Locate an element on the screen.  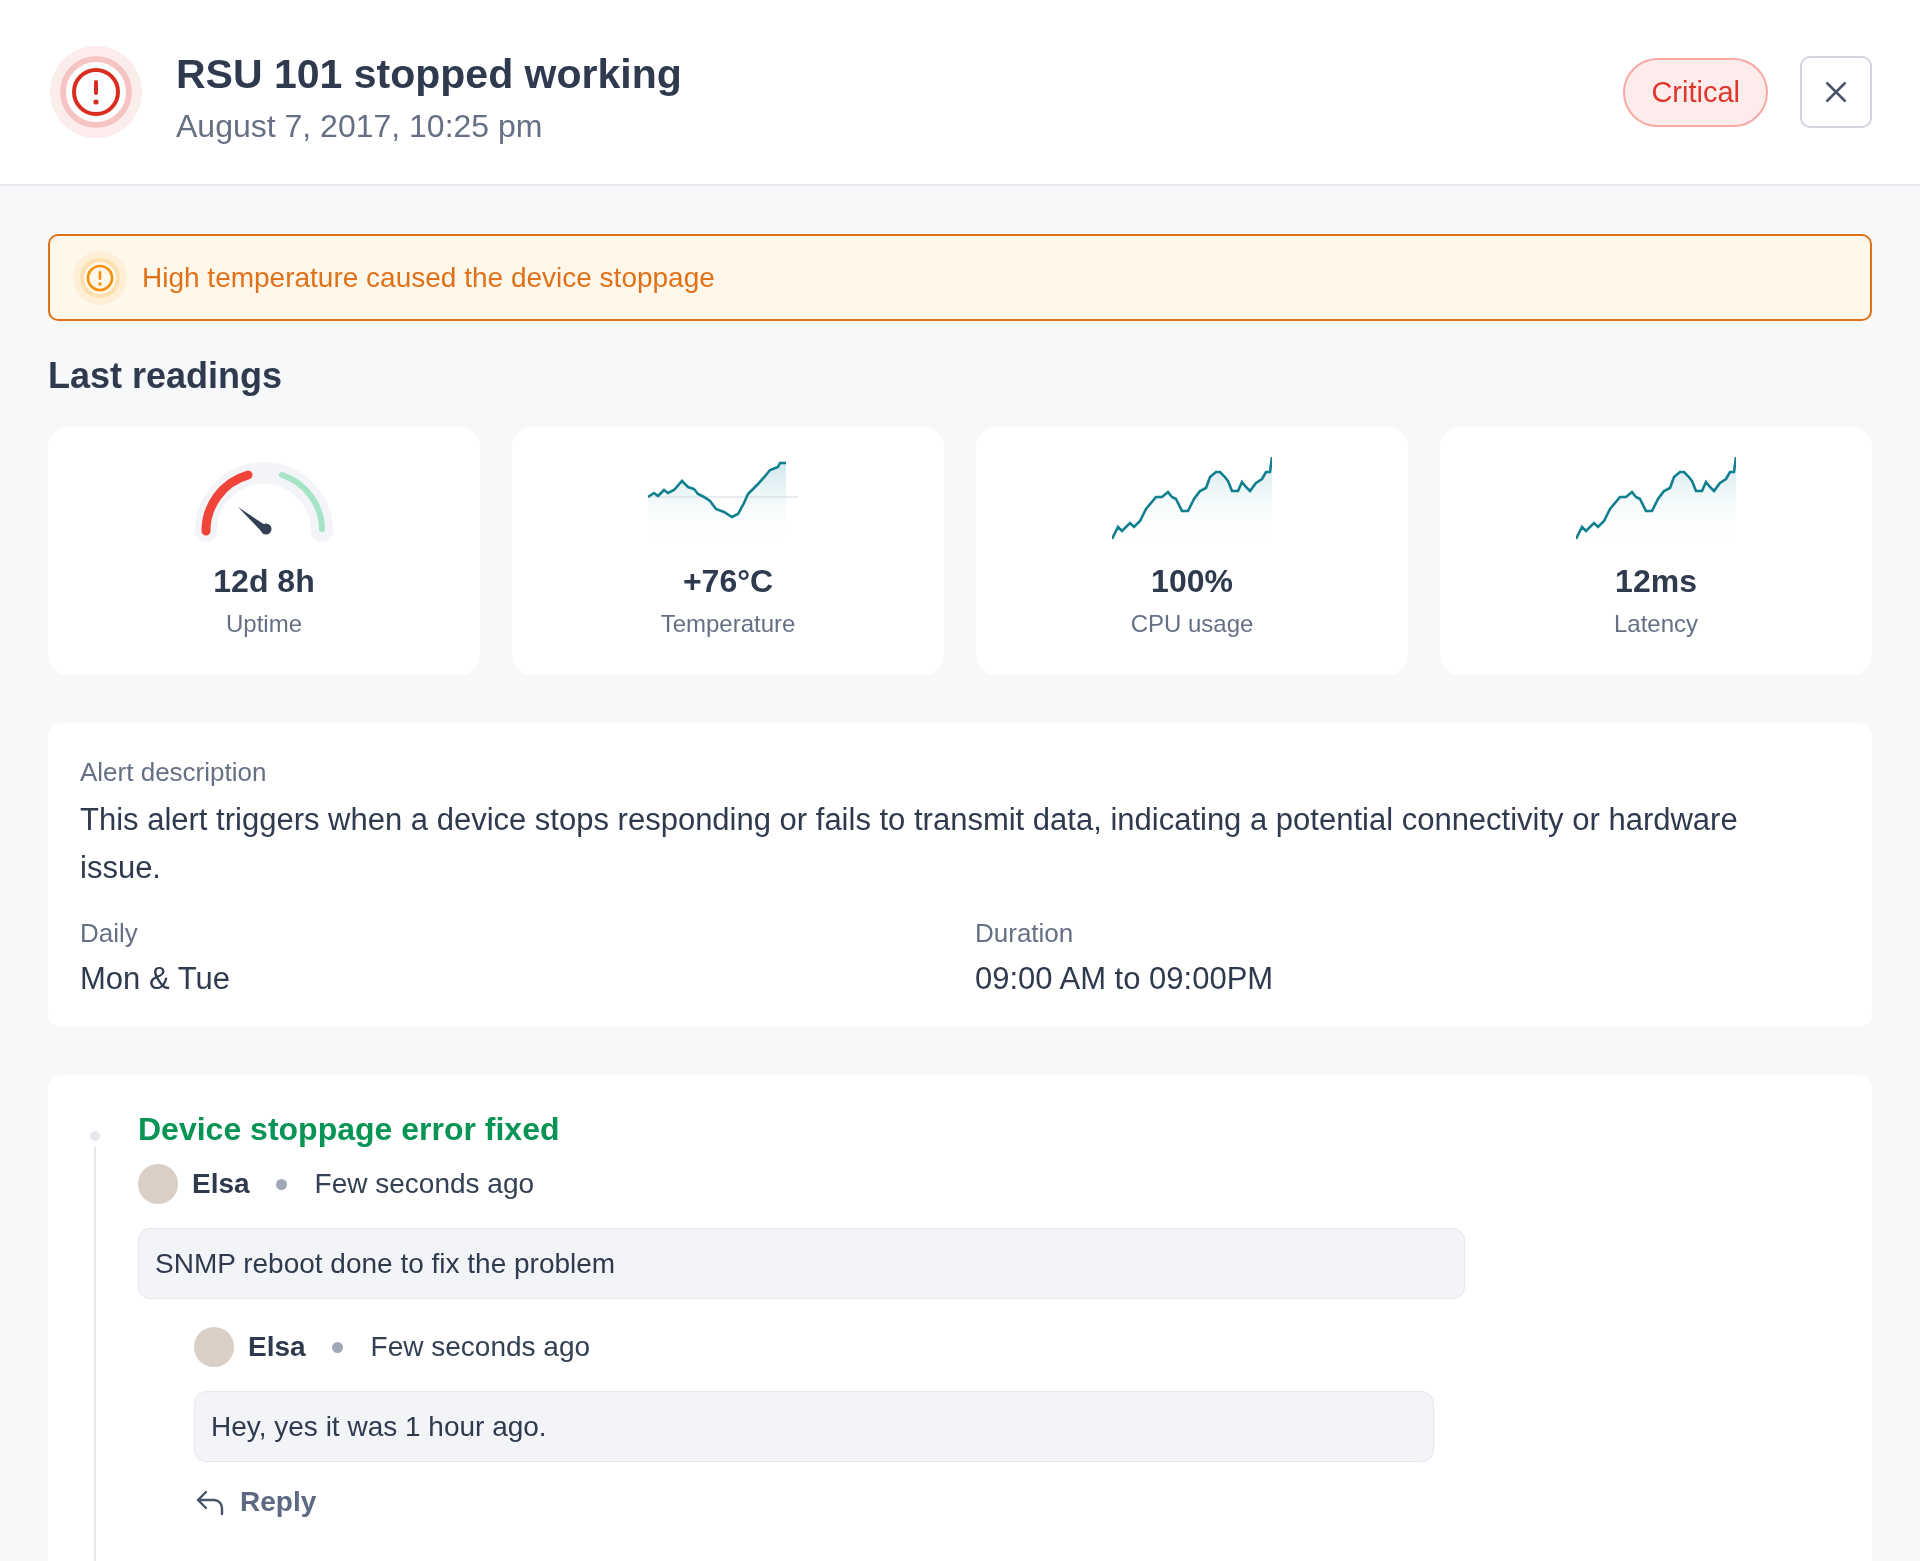
comment-text: Hey, yes it was 1 hour ago. is located at coordinates (814, 1426).